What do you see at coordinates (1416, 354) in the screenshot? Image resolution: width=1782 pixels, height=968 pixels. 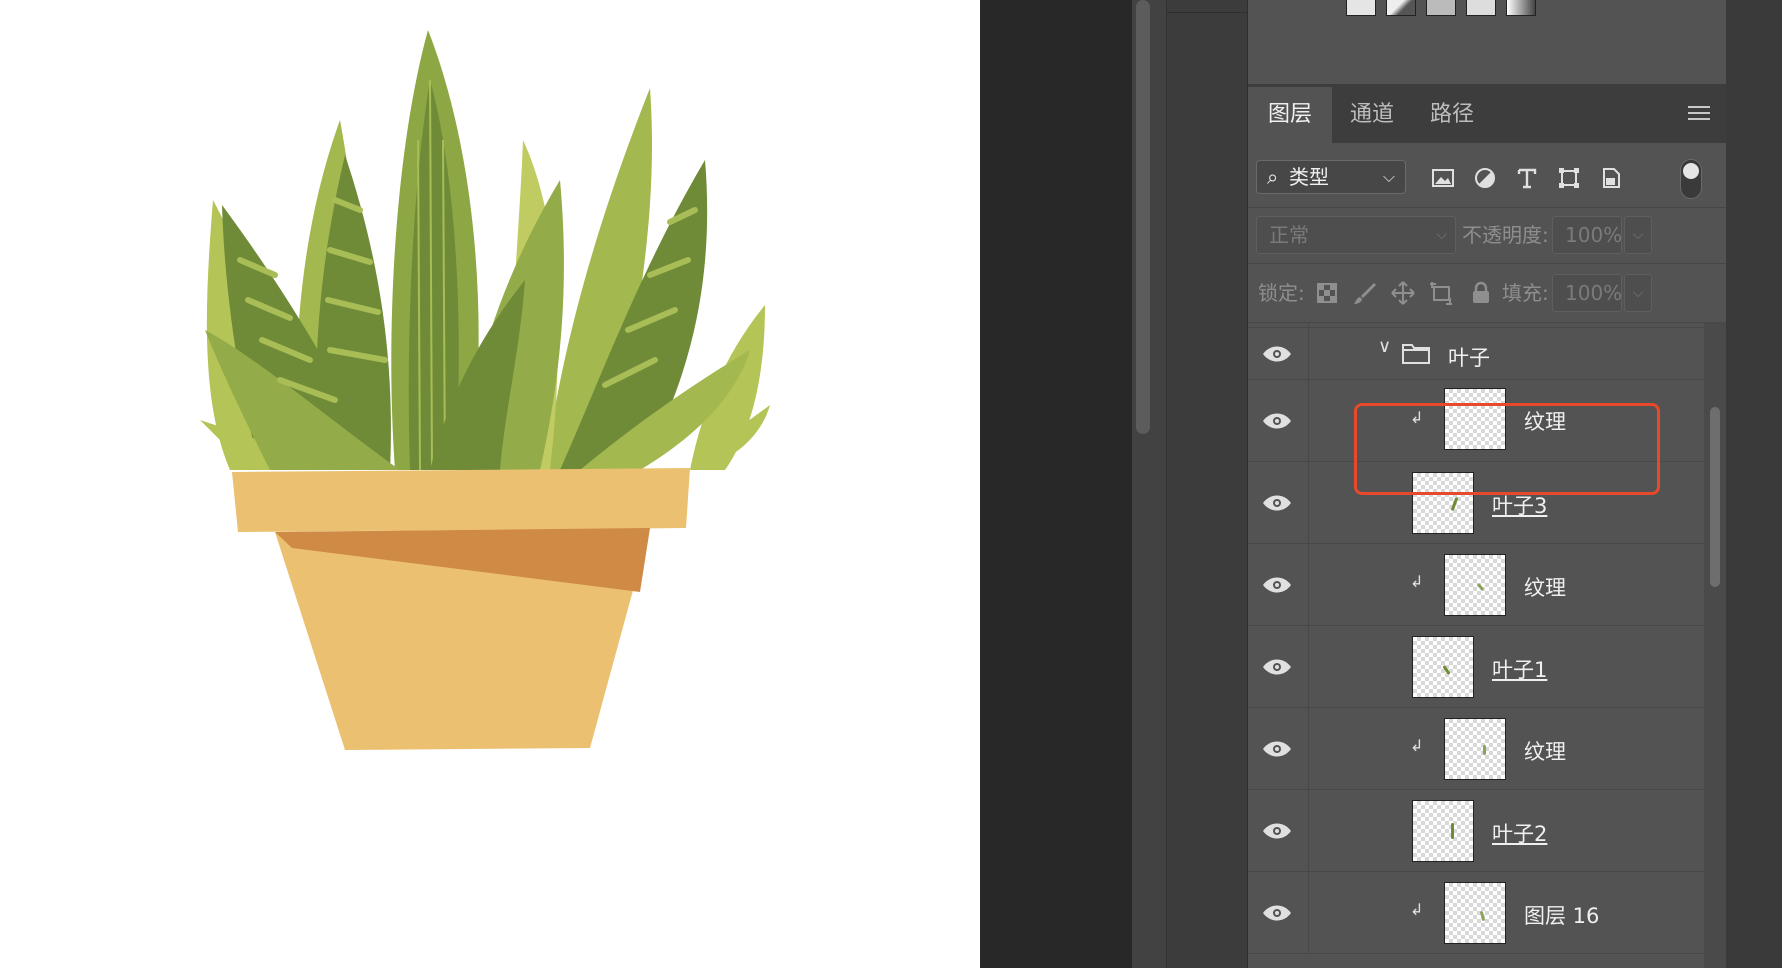 I see `folder-icon` at bounding box center [1416, 354].